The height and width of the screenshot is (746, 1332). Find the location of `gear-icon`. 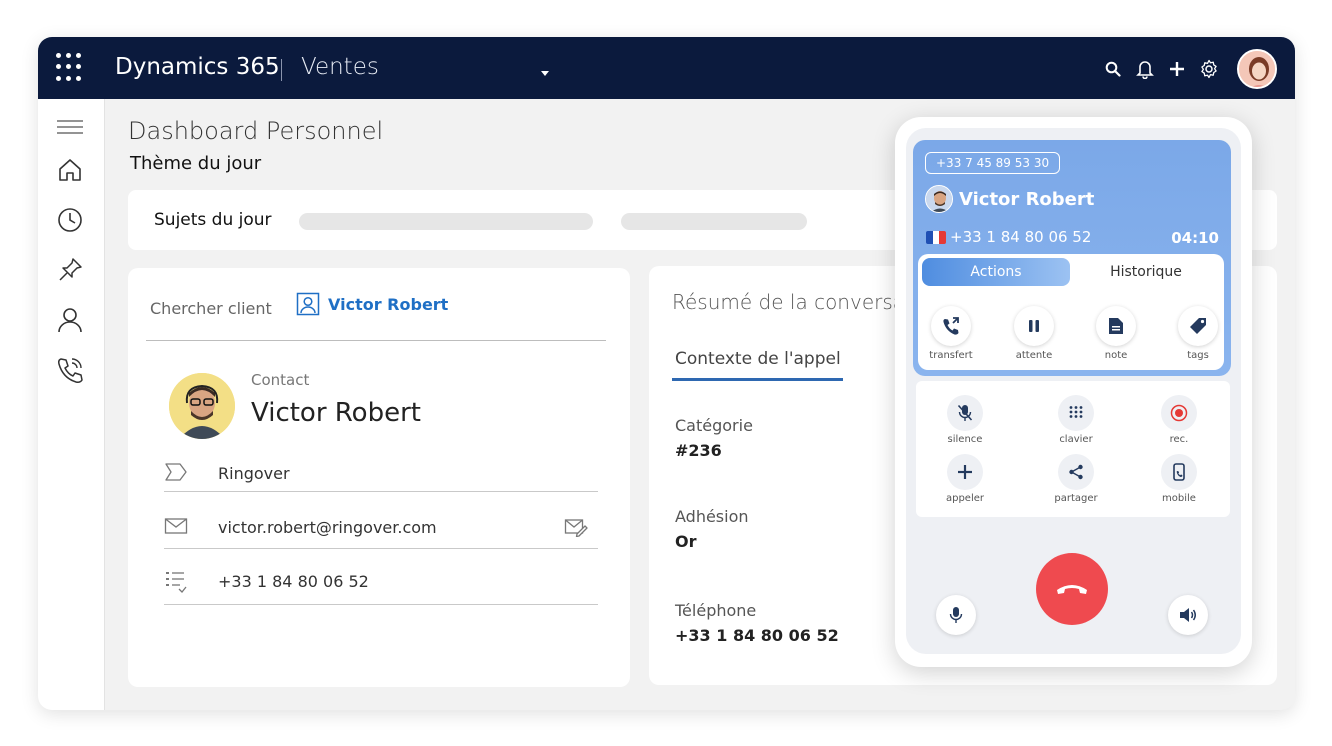

gear-icon is located at coordinates (1209, 69).